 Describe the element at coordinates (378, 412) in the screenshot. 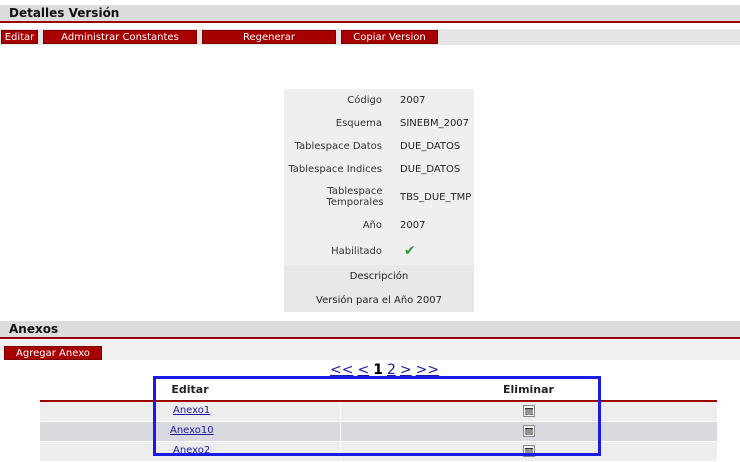

I see `table-row: Anexo1` at that location.